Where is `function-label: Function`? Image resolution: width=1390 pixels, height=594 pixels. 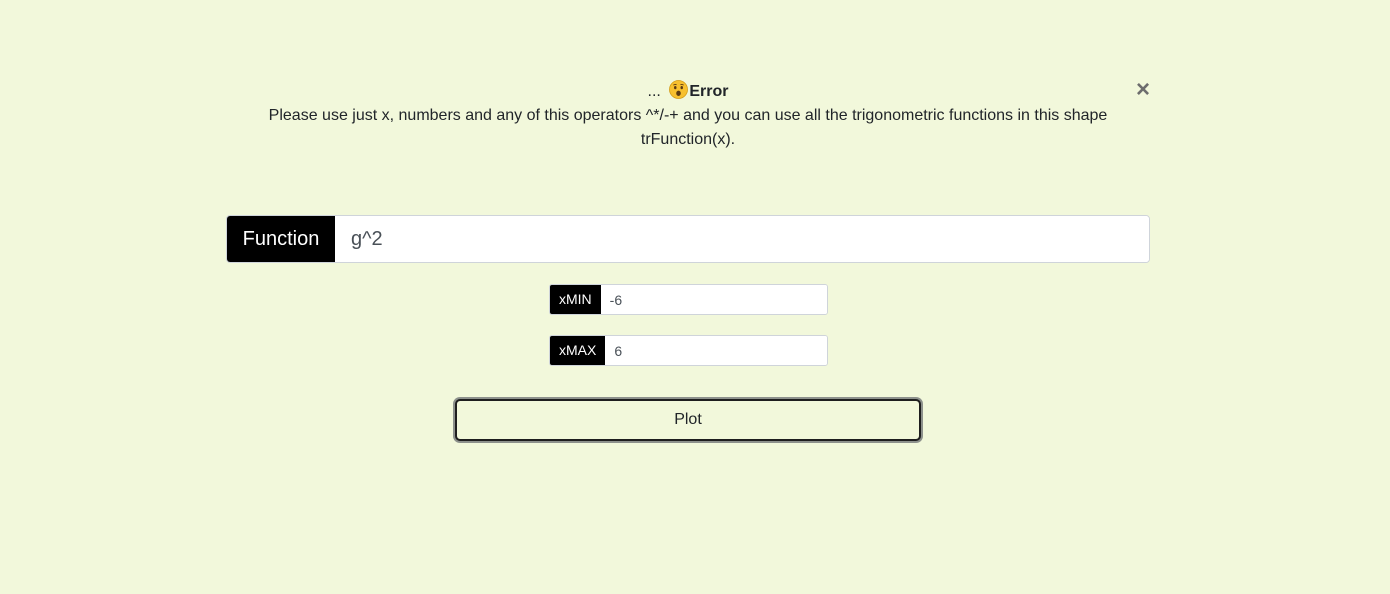 function-label: Function is located at coordinates (281, 239).